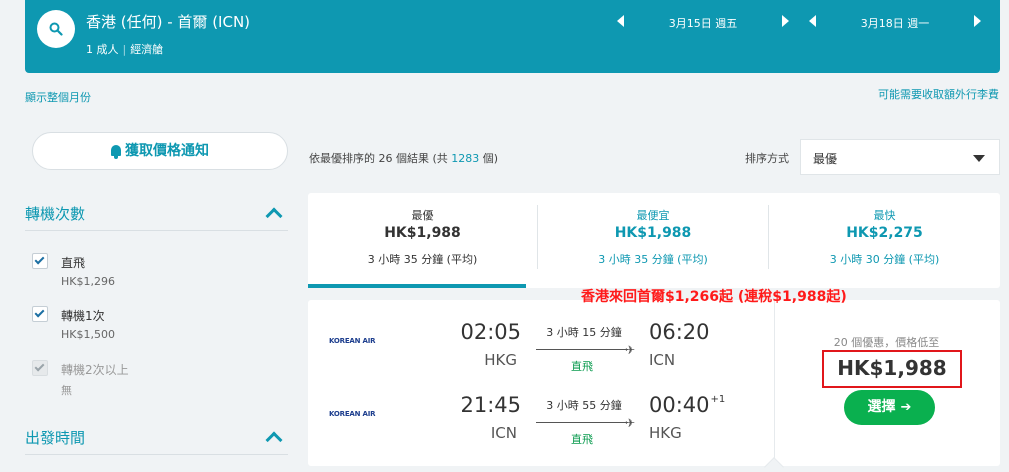  Describe the element at coordinates (503, 433) in the screenshot. I see `departure-airport: ICN` at that location.